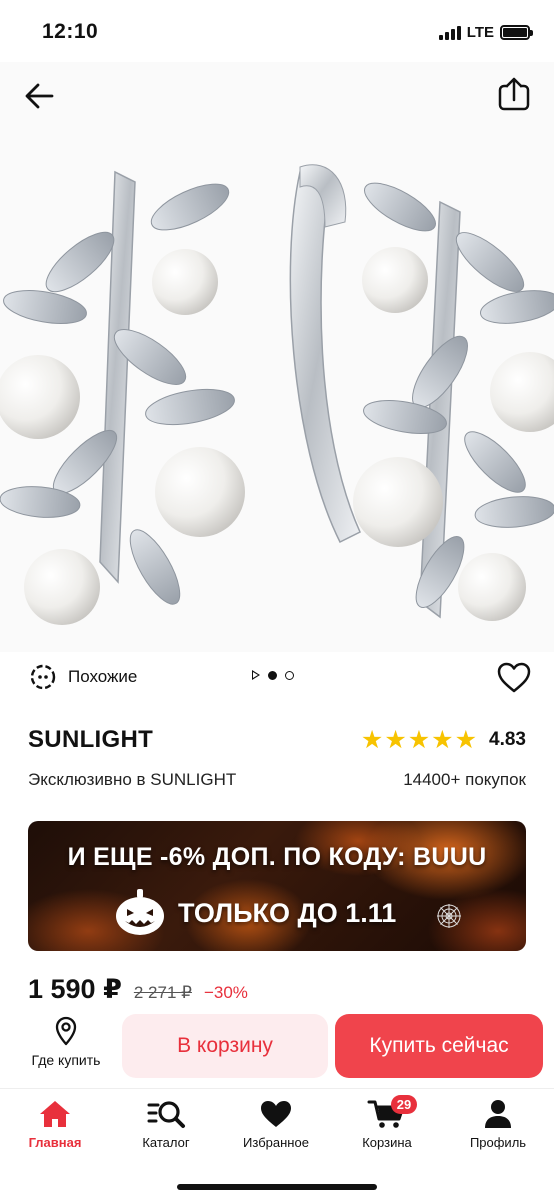 The height and width of the screenshot is (1200, 554). What do you see at coordinates (289, 675) in the screenshot?
I see `pagination-dot` at bounding box center [289, 675].